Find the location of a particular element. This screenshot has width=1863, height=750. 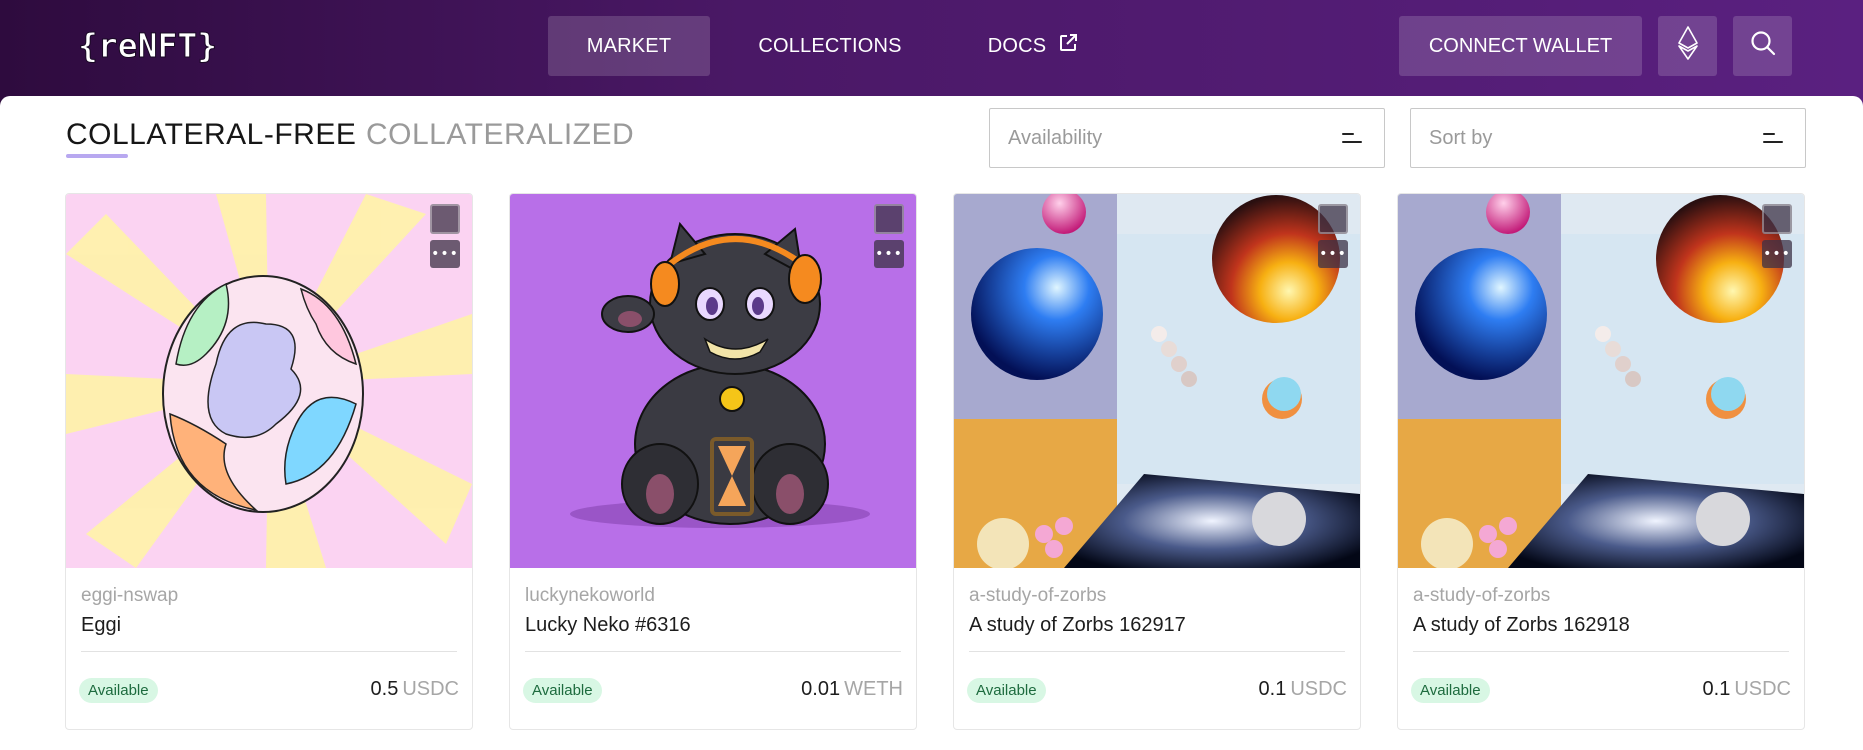

price-value: 0.5 is located at coordinates (384, 689).